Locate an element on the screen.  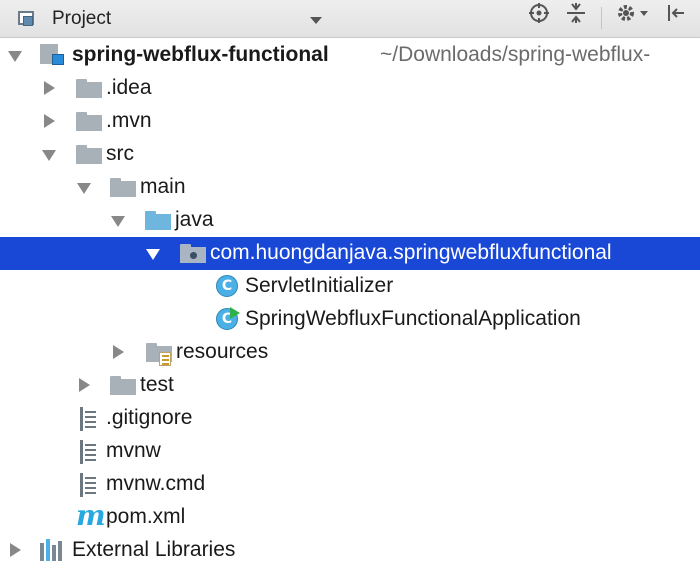
node-label: SpringWebfluxFunctionalApplication is located at coordinates (413, 318).